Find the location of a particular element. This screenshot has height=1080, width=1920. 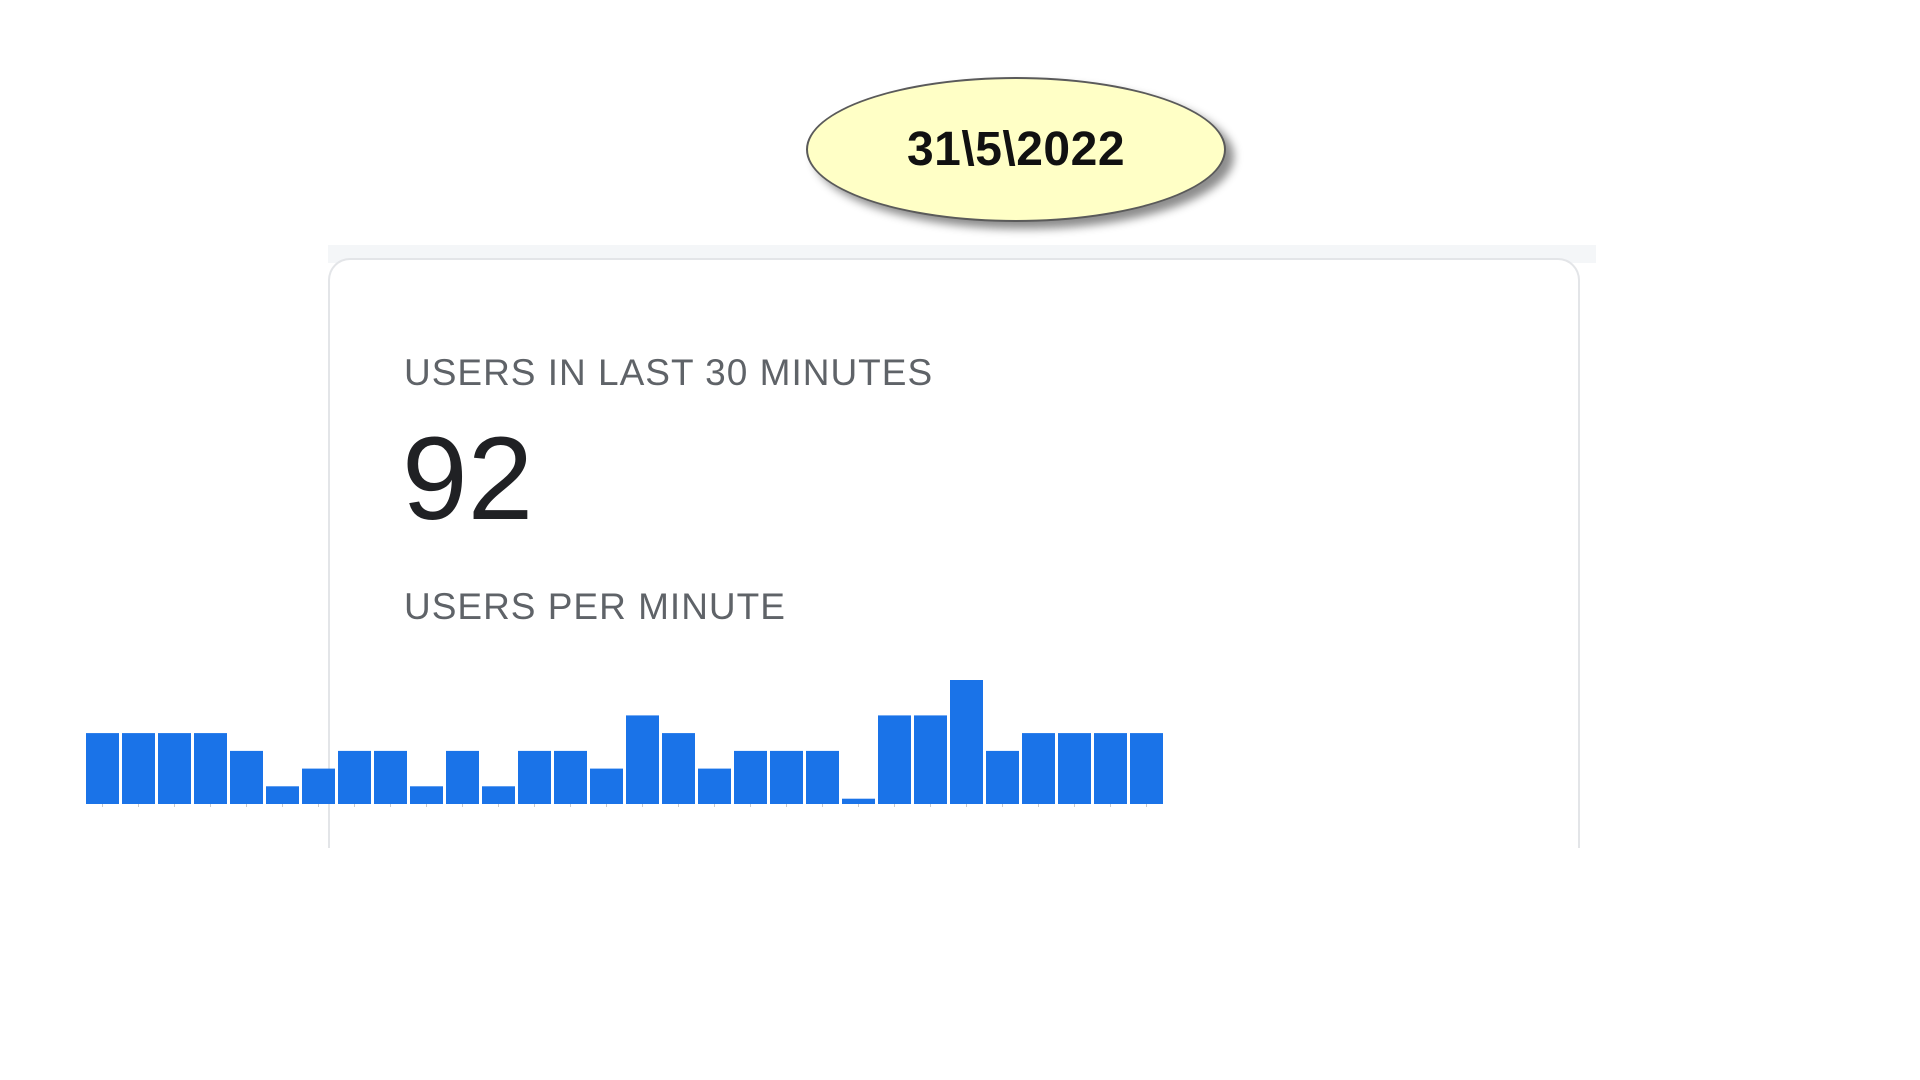

date-callout-text: 31\5\2022 is located at coordinates (1016, 149).